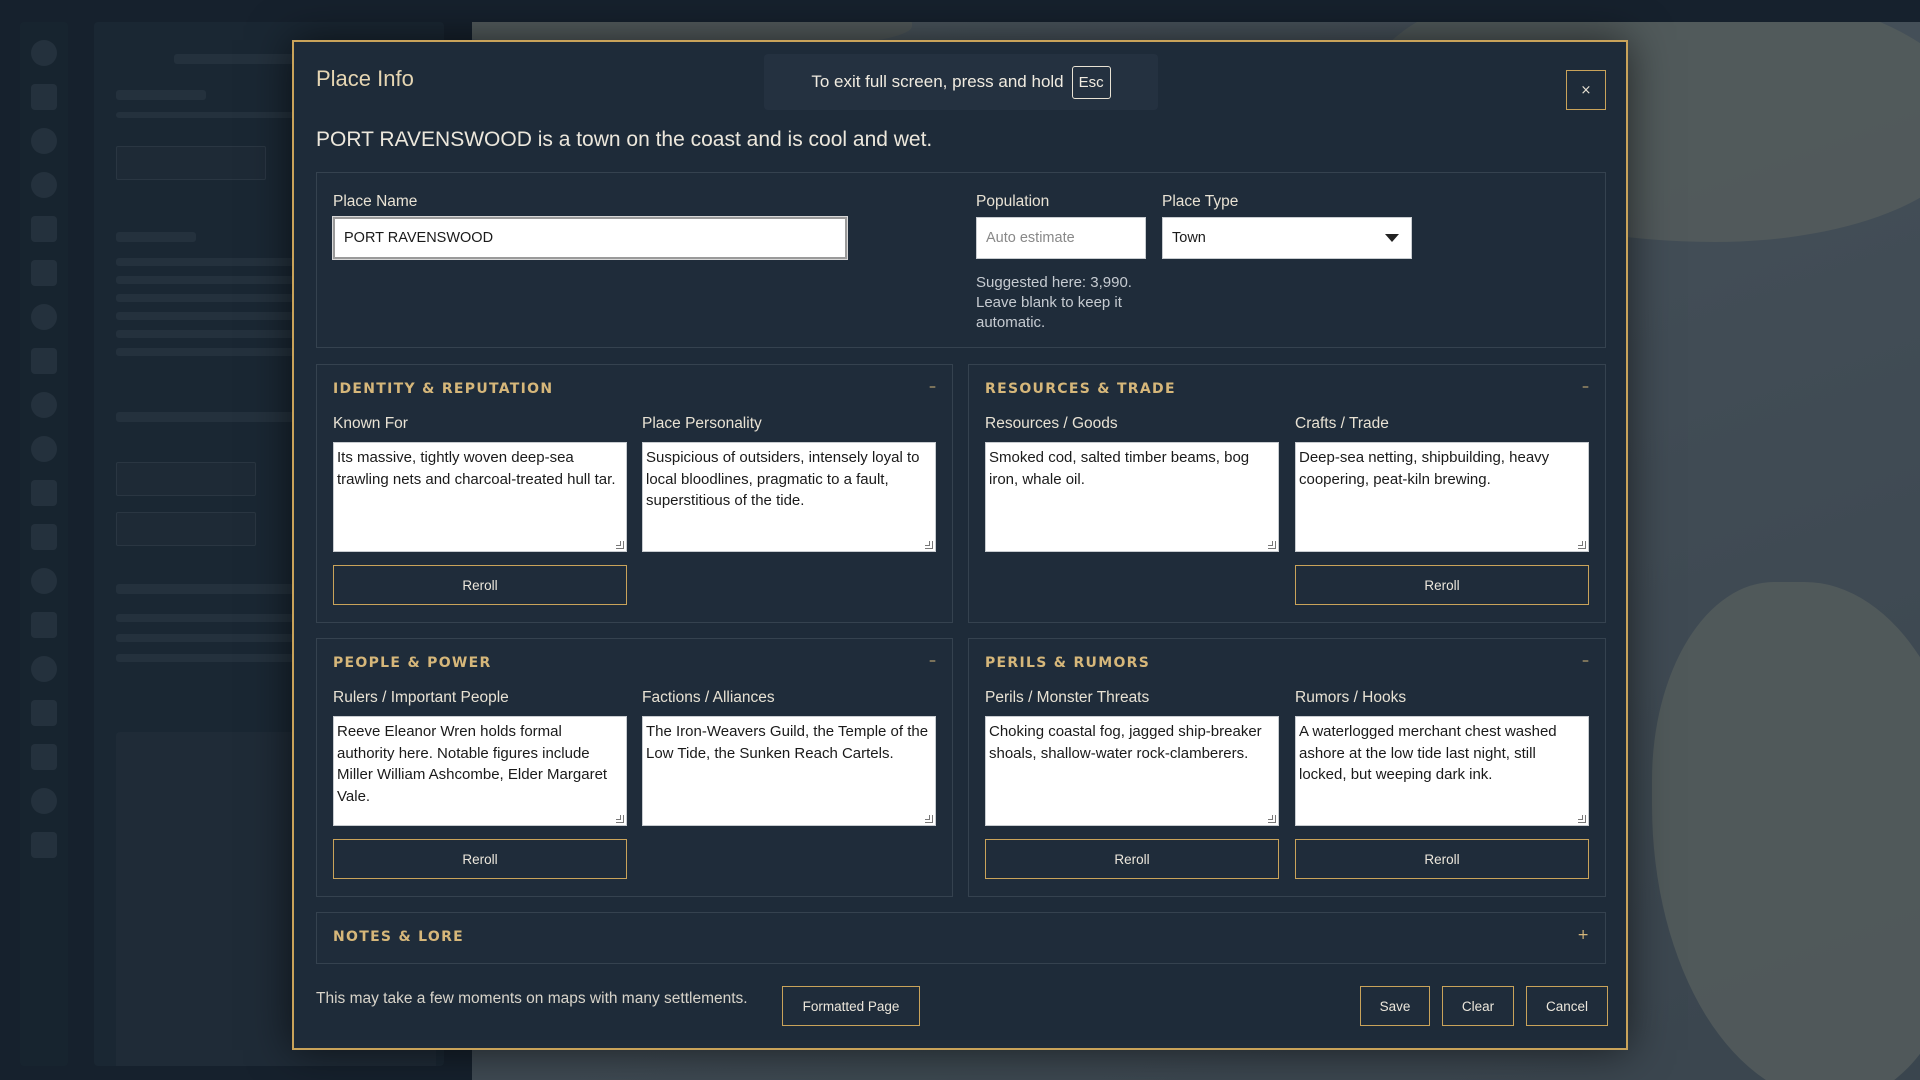 The width and height of the screenshot is (1920, 1080). Describe the element at coordinates (1051, 423) in the screenshot. I see `goods-label: Resources / Goods` at that location.